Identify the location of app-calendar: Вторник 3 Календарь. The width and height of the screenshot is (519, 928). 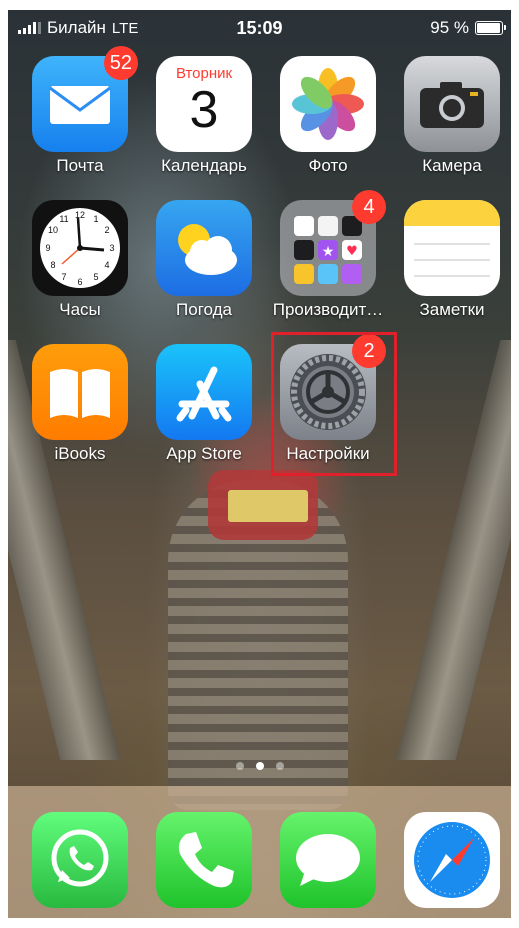
(204, 116).